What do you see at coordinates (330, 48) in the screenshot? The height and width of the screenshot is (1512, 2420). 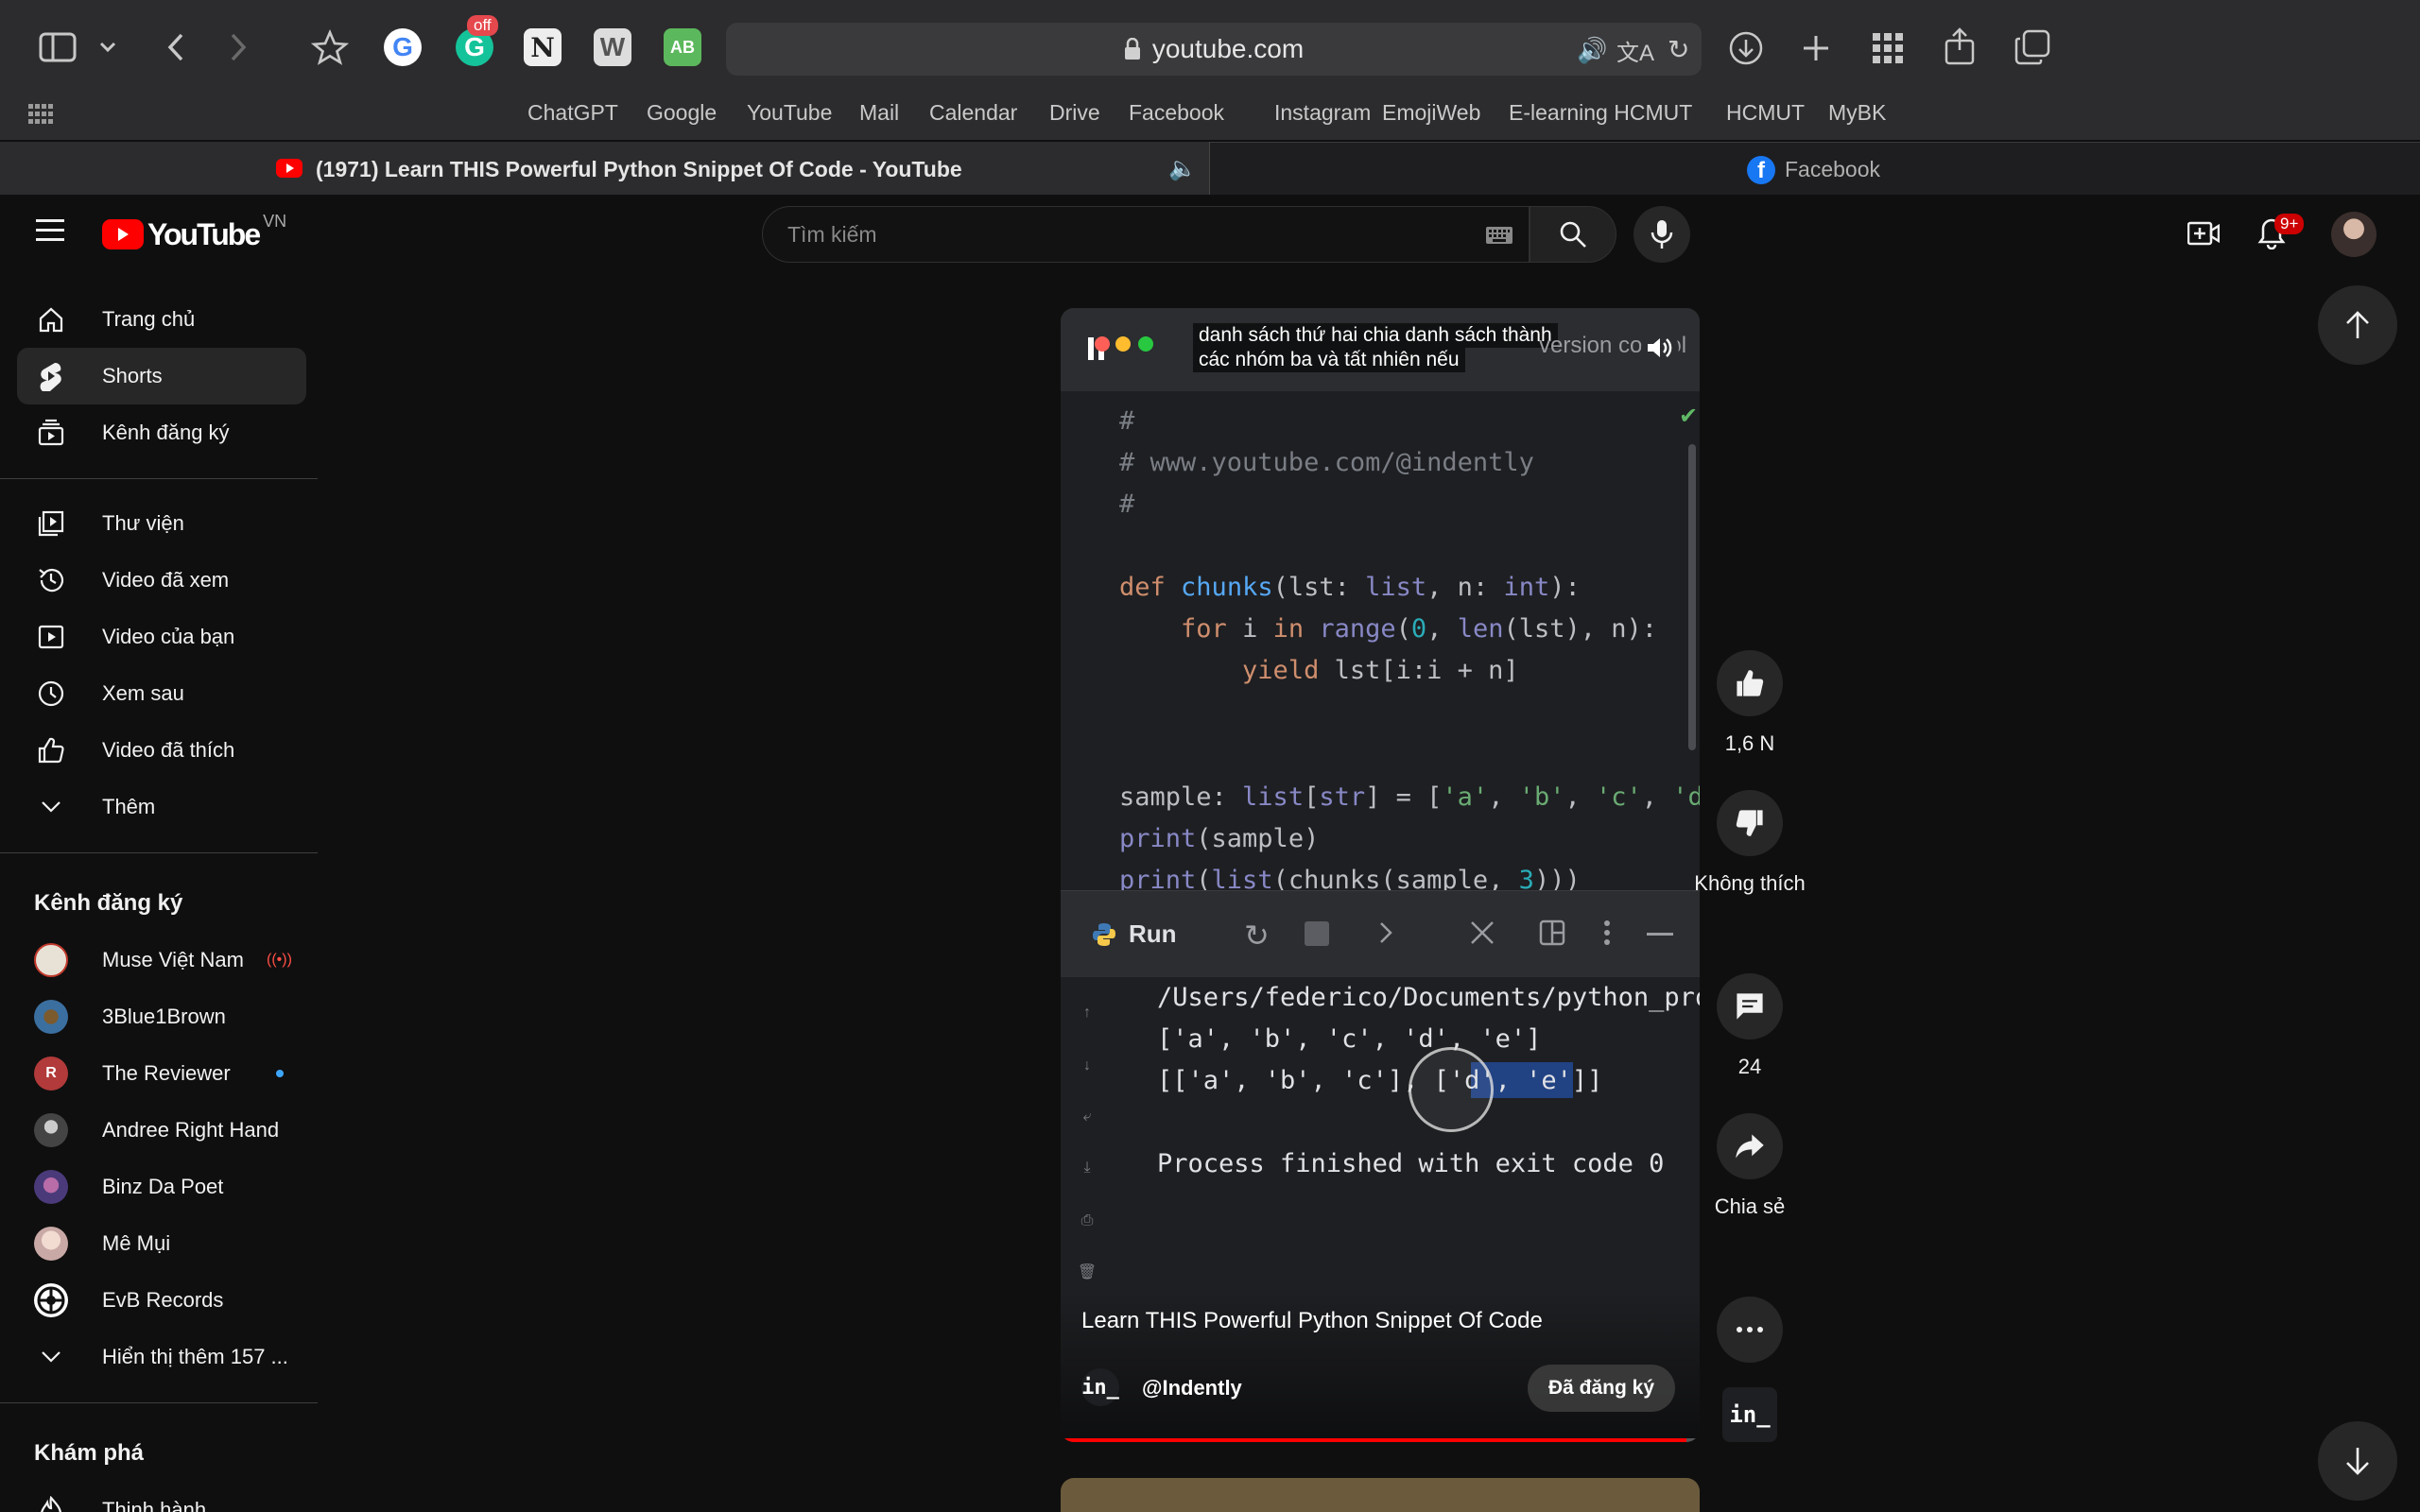 I see `bookmark-star-icon` at bounding box center [330, 48].